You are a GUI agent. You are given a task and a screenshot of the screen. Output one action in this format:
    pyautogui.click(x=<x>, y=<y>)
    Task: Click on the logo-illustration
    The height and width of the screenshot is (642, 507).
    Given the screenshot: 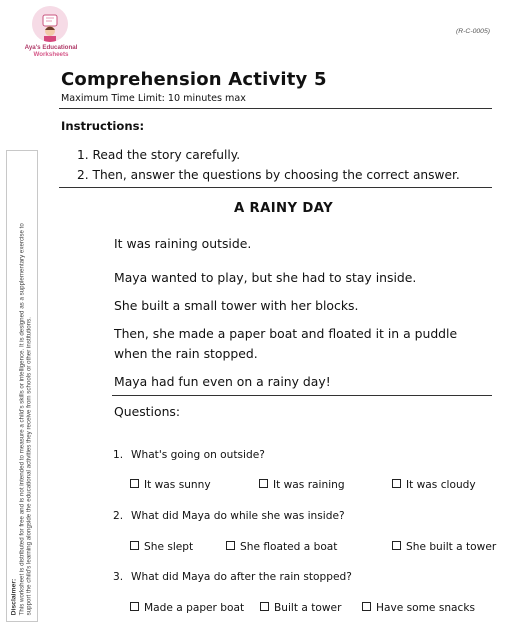 What is the action you would take?
    pyautogui.click(x=50, y=24)
    